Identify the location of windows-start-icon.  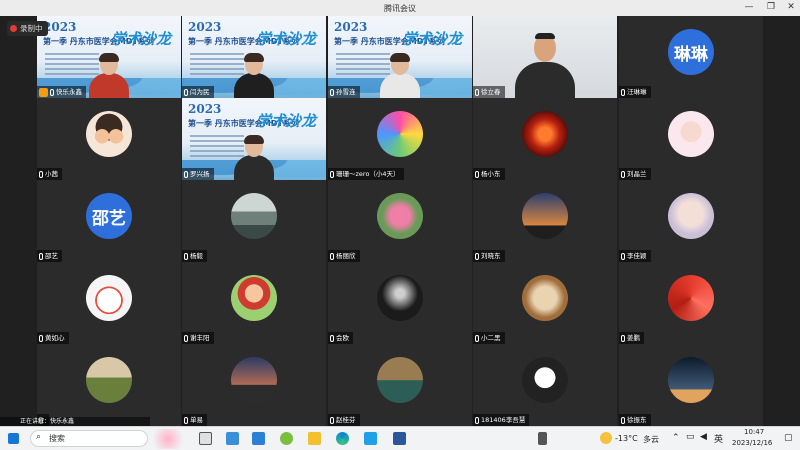
(13, 438).